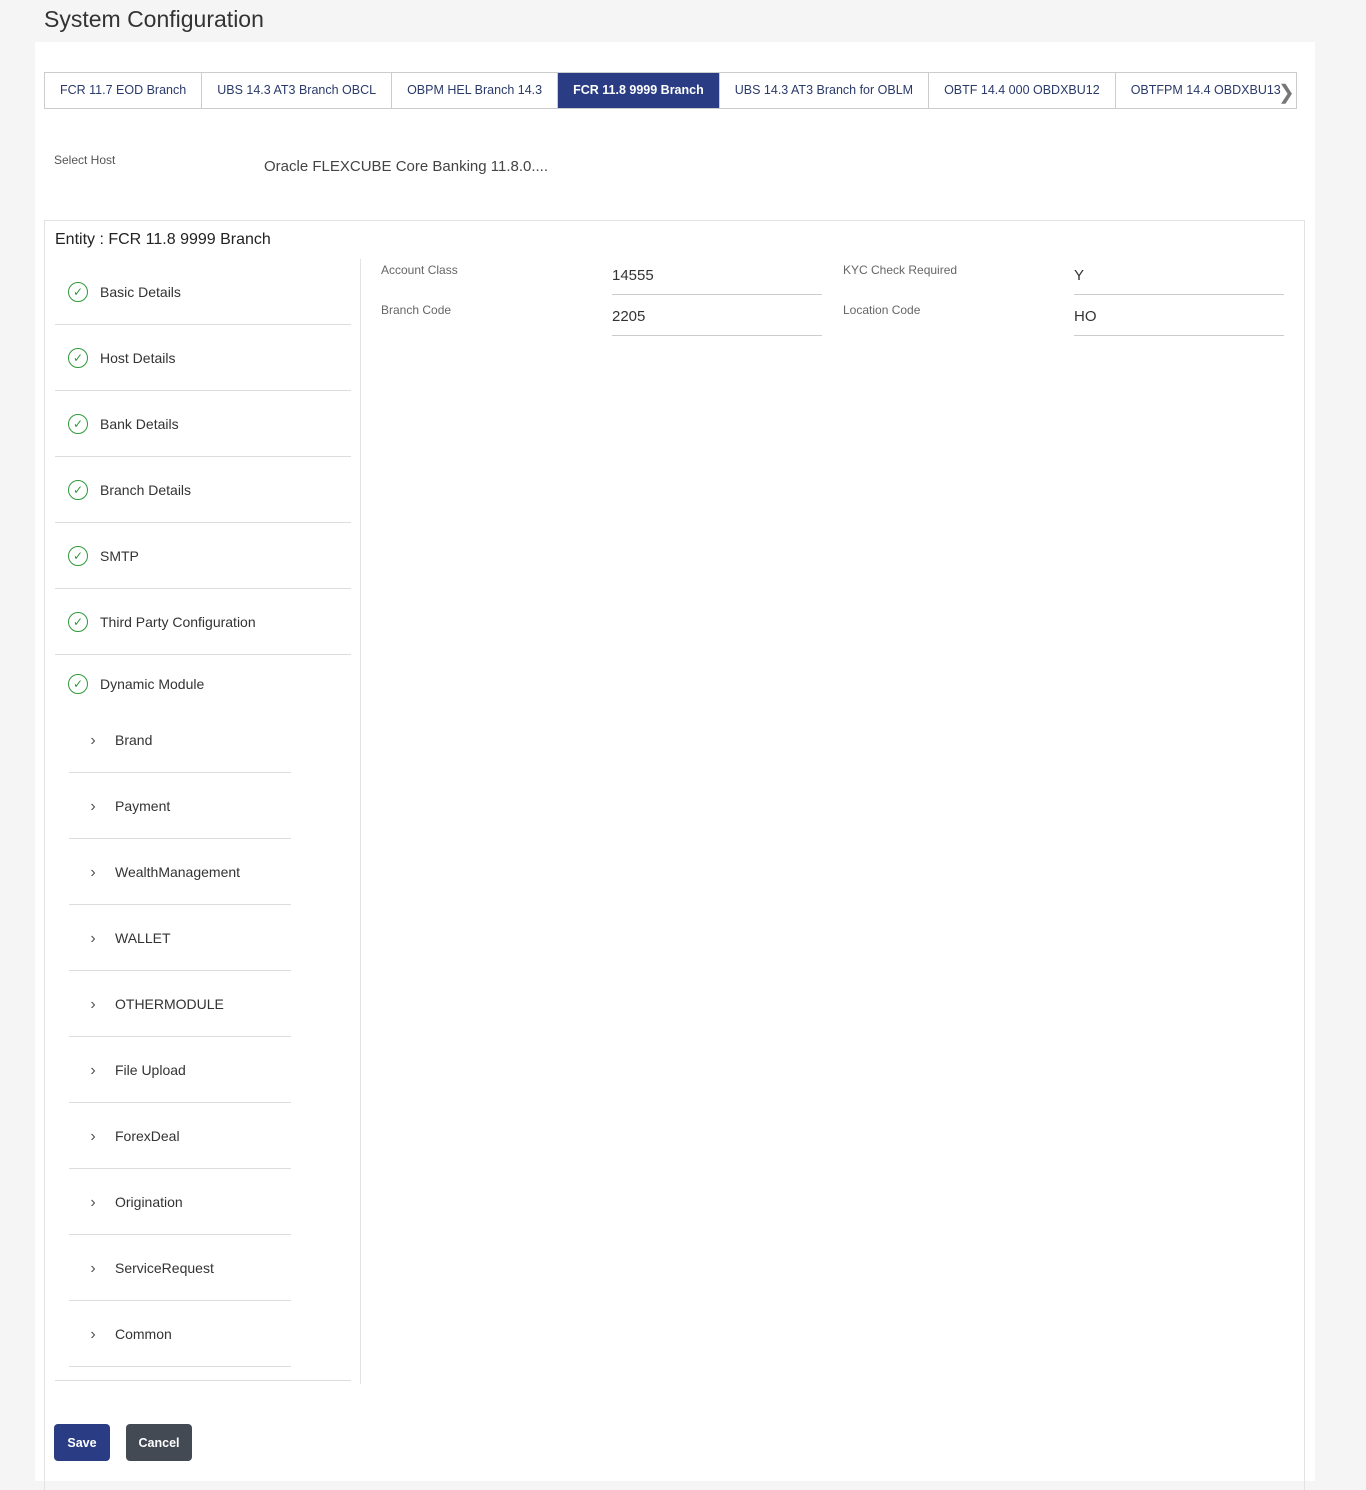  I want to click on location-code-value: HO, so click(1179, 318).